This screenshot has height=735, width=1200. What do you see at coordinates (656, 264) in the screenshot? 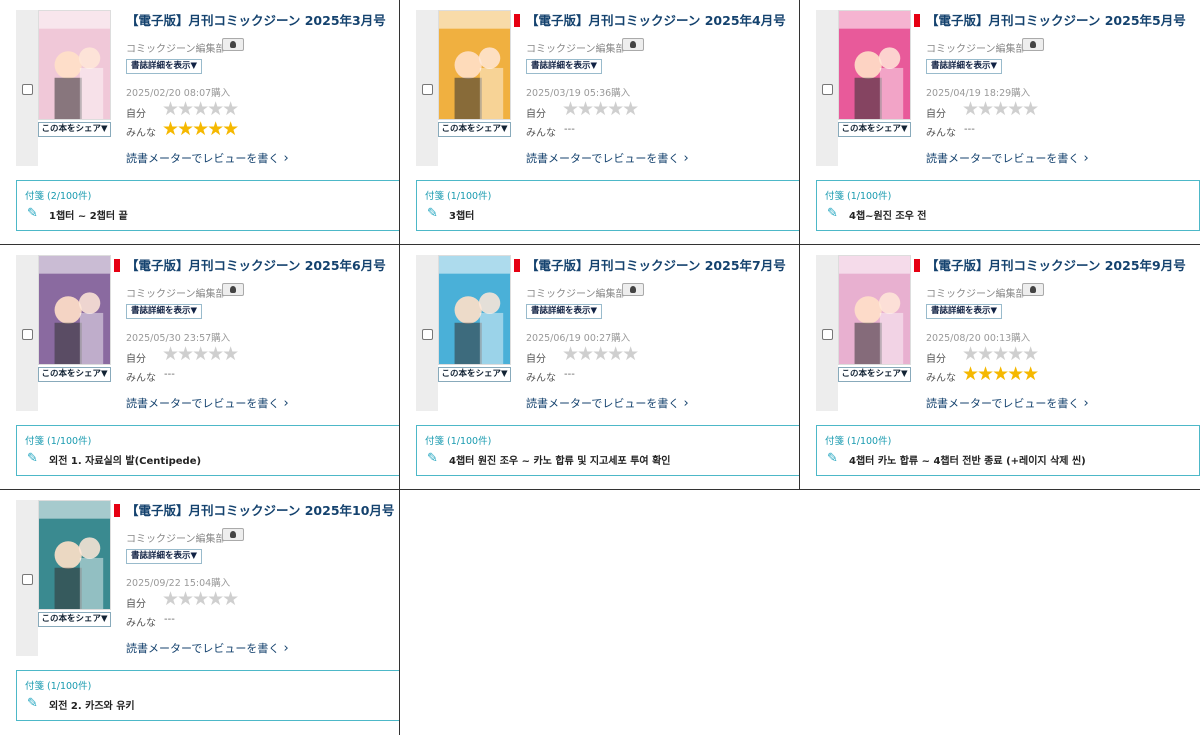
I see `book-title: 【電子版】月刊コミックジーン 2025年7月号` at bounding box center [656, 264].